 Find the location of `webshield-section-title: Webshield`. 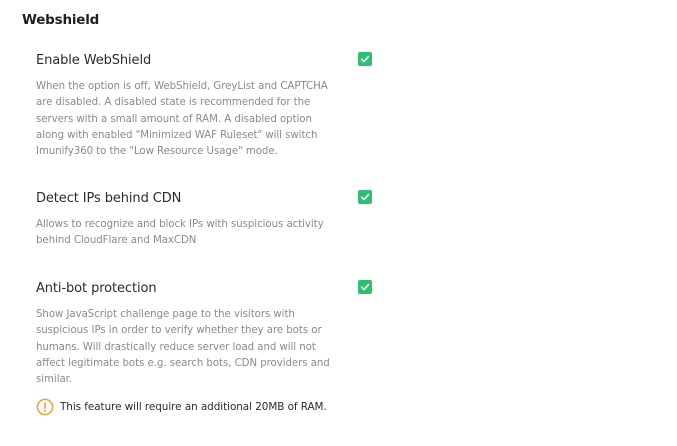

webshield-section-title: Webshield is located at coordinates (61, 20).